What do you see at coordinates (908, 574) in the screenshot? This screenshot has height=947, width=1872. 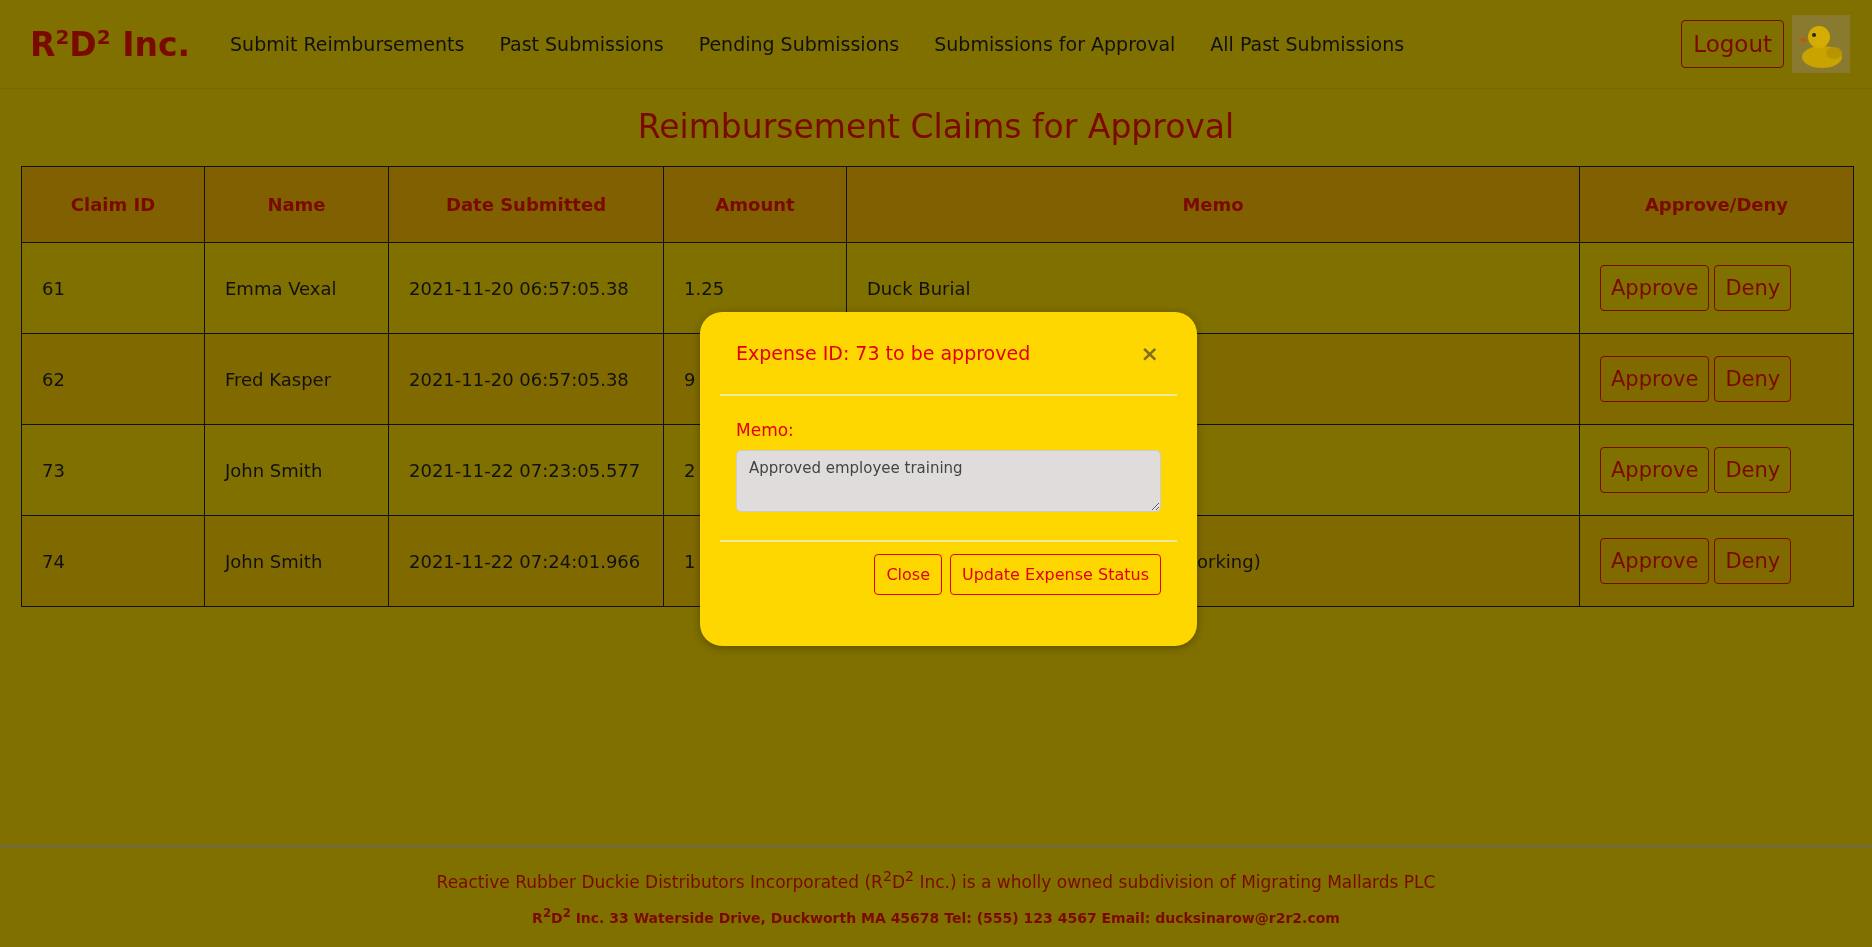 I see `close-dialog-button: Close` at bounding box center [908, 574].